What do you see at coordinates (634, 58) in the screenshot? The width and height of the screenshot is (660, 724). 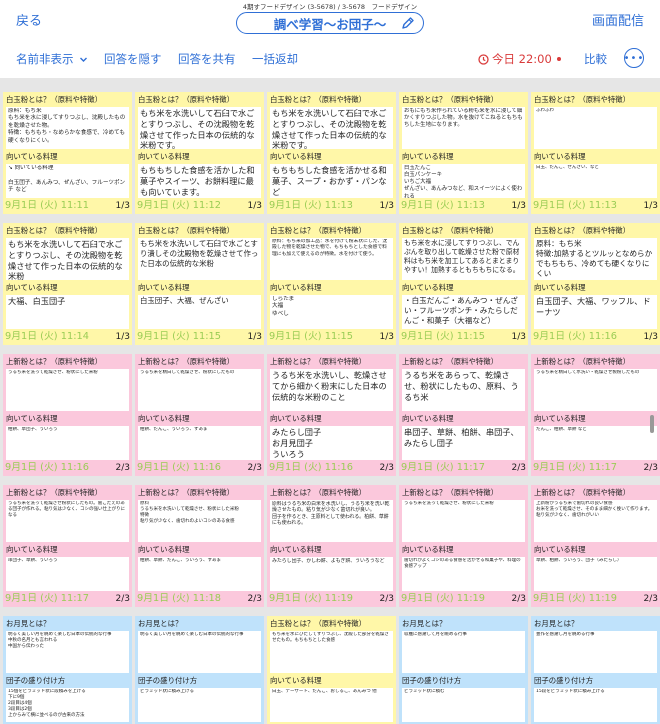 I see `more-options-button: •••` at bounding box center [634, 58].